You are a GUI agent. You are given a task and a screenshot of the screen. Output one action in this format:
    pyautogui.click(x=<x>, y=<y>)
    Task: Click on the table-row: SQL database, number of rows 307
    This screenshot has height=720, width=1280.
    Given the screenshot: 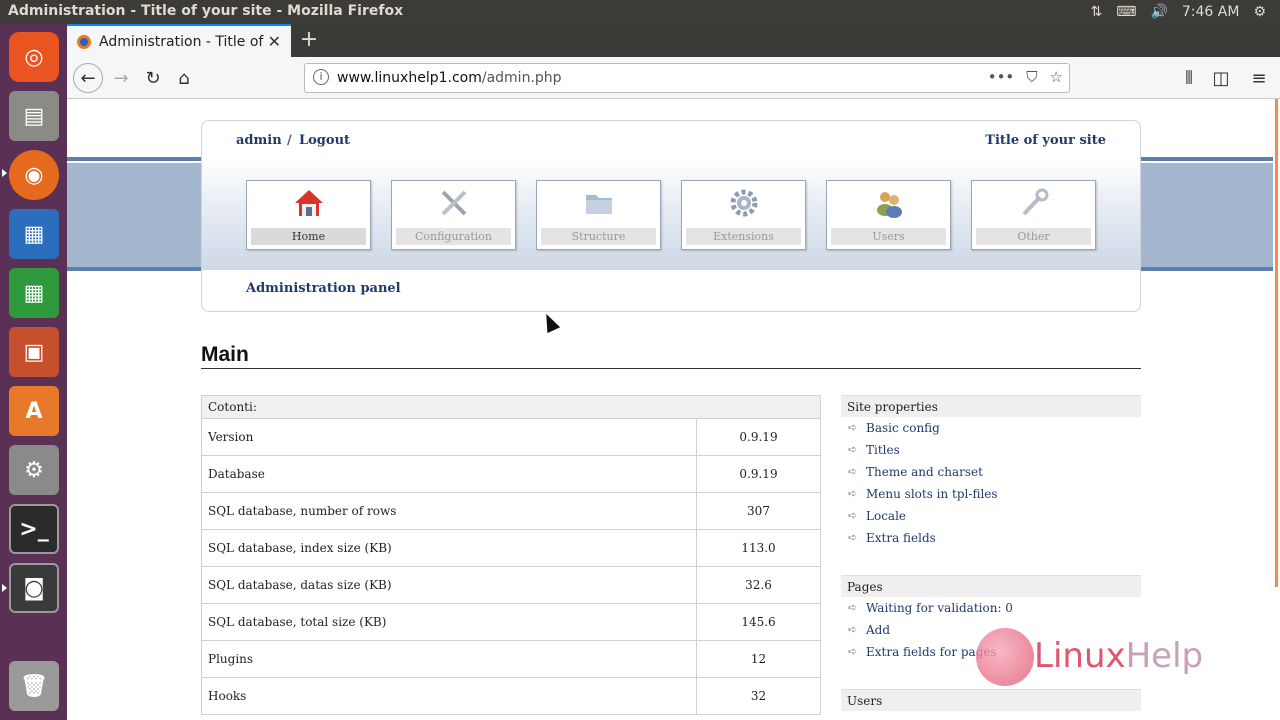 What is the action you would take?
    pyautogui.click(x=511, y=511)
    